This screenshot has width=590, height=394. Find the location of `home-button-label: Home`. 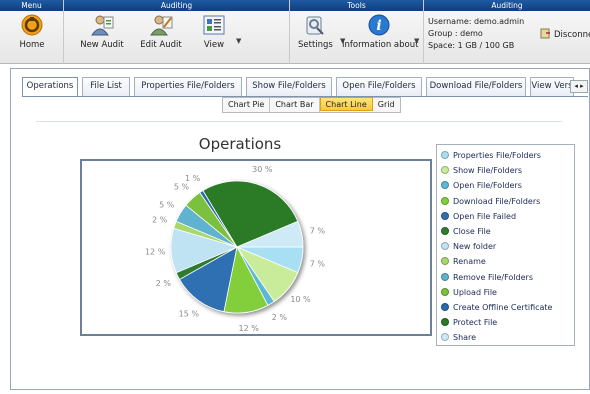

home-button-label: Home is located at coordinates (32, 45).